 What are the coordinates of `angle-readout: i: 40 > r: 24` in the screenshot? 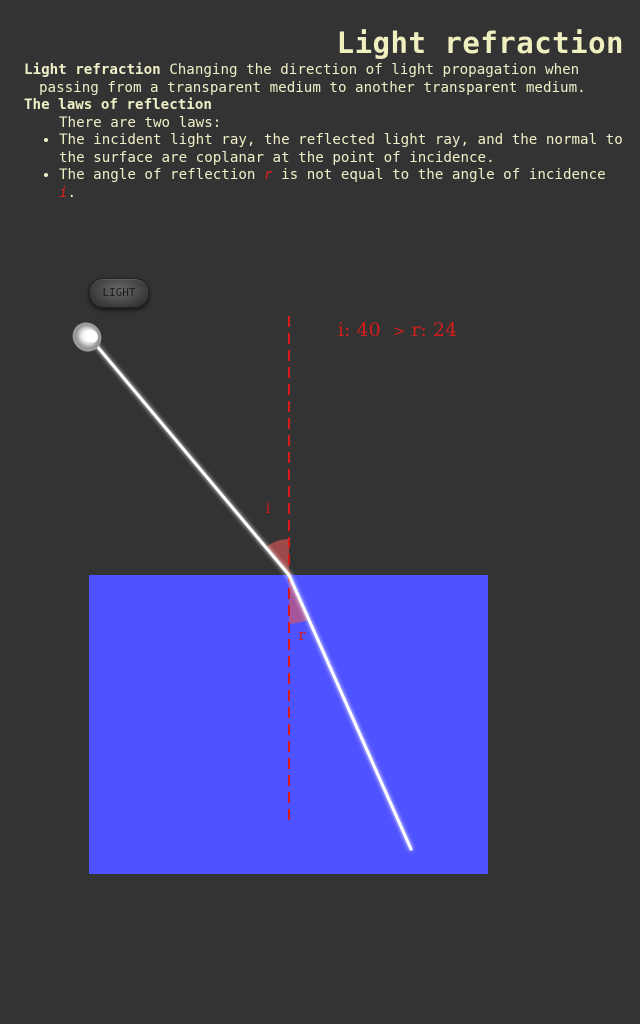 It's located at (397, 330).